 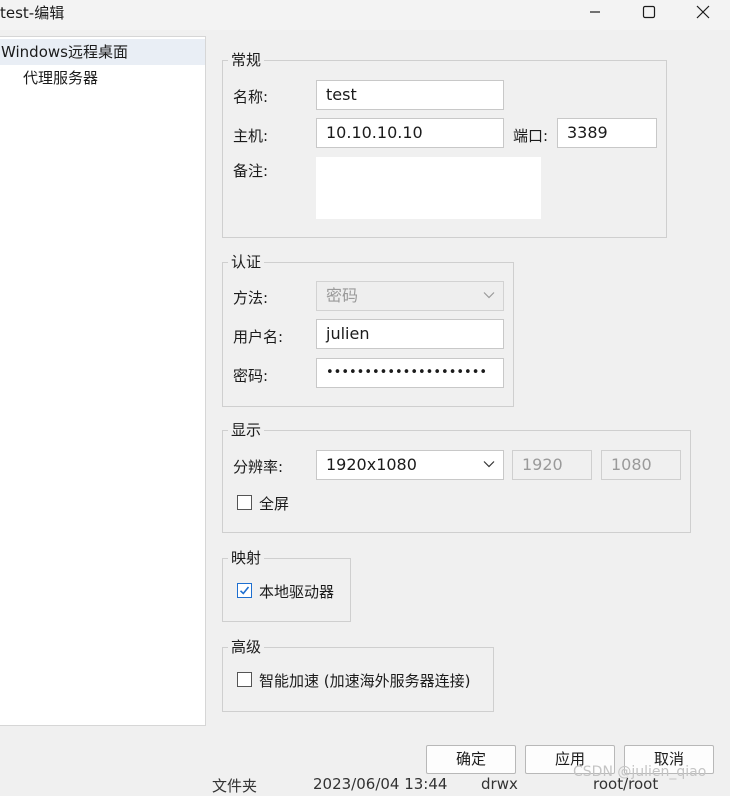 I want to click on display-legend: 显示, so click(x=246, y=430).